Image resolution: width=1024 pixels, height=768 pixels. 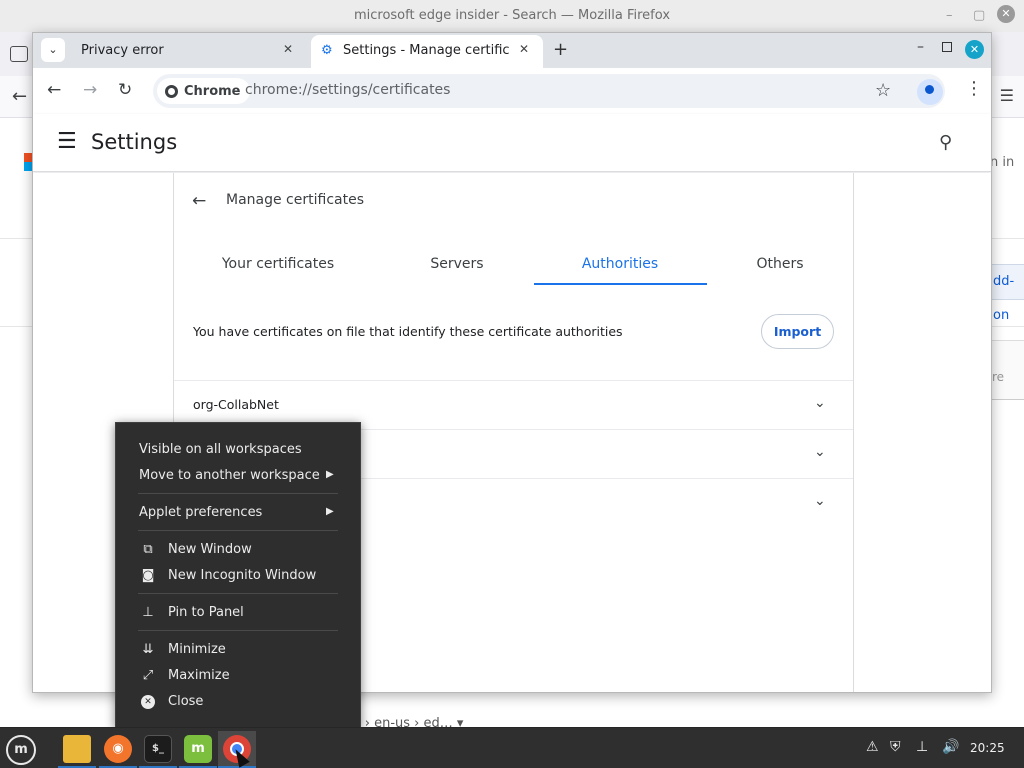 What do you see at coordinates (238, 676) in the screenshot?
I see `menu-item-maximize: ⤢ Maximize` at bounding box center [238, 676].